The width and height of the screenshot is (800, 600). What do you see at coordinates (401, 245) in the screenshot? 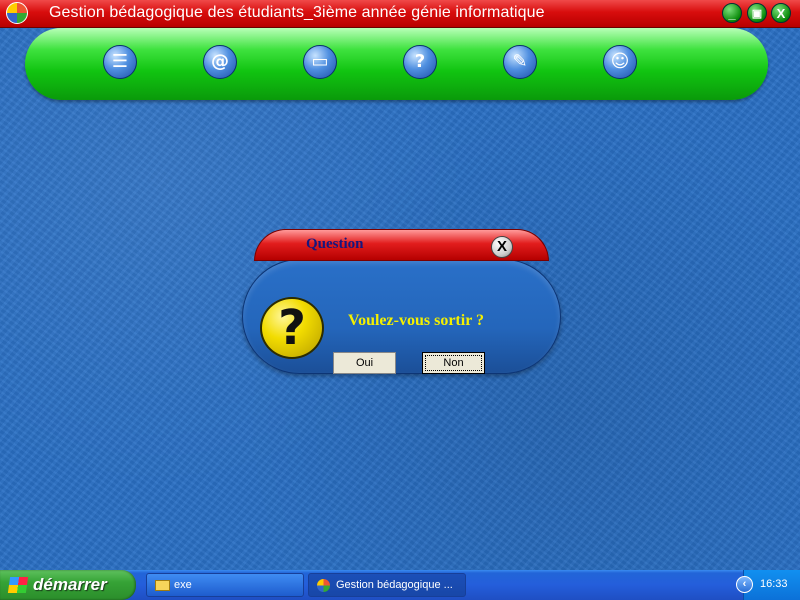
I see `dialog-header: Question X` at bounding box center [401, 245].